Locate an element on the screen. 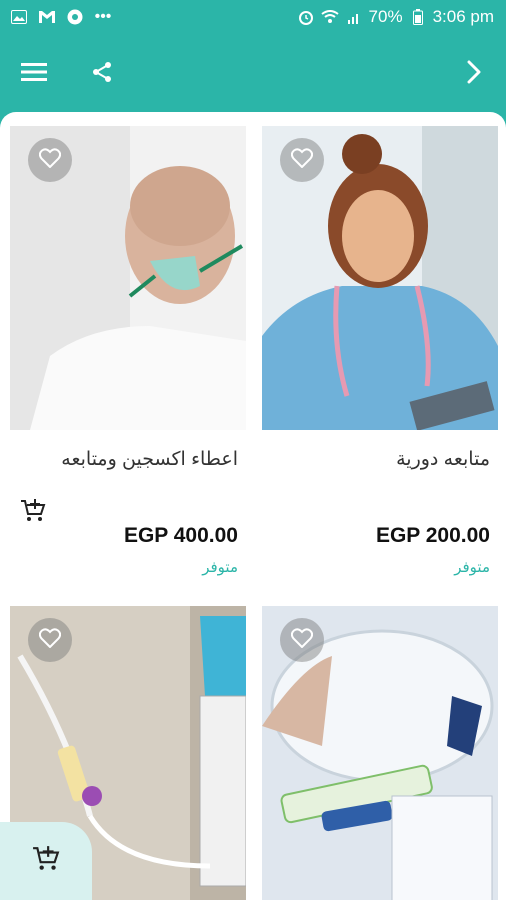 This screenshot has height=900, width=506. forward-button is located at coordinates (474, 74).